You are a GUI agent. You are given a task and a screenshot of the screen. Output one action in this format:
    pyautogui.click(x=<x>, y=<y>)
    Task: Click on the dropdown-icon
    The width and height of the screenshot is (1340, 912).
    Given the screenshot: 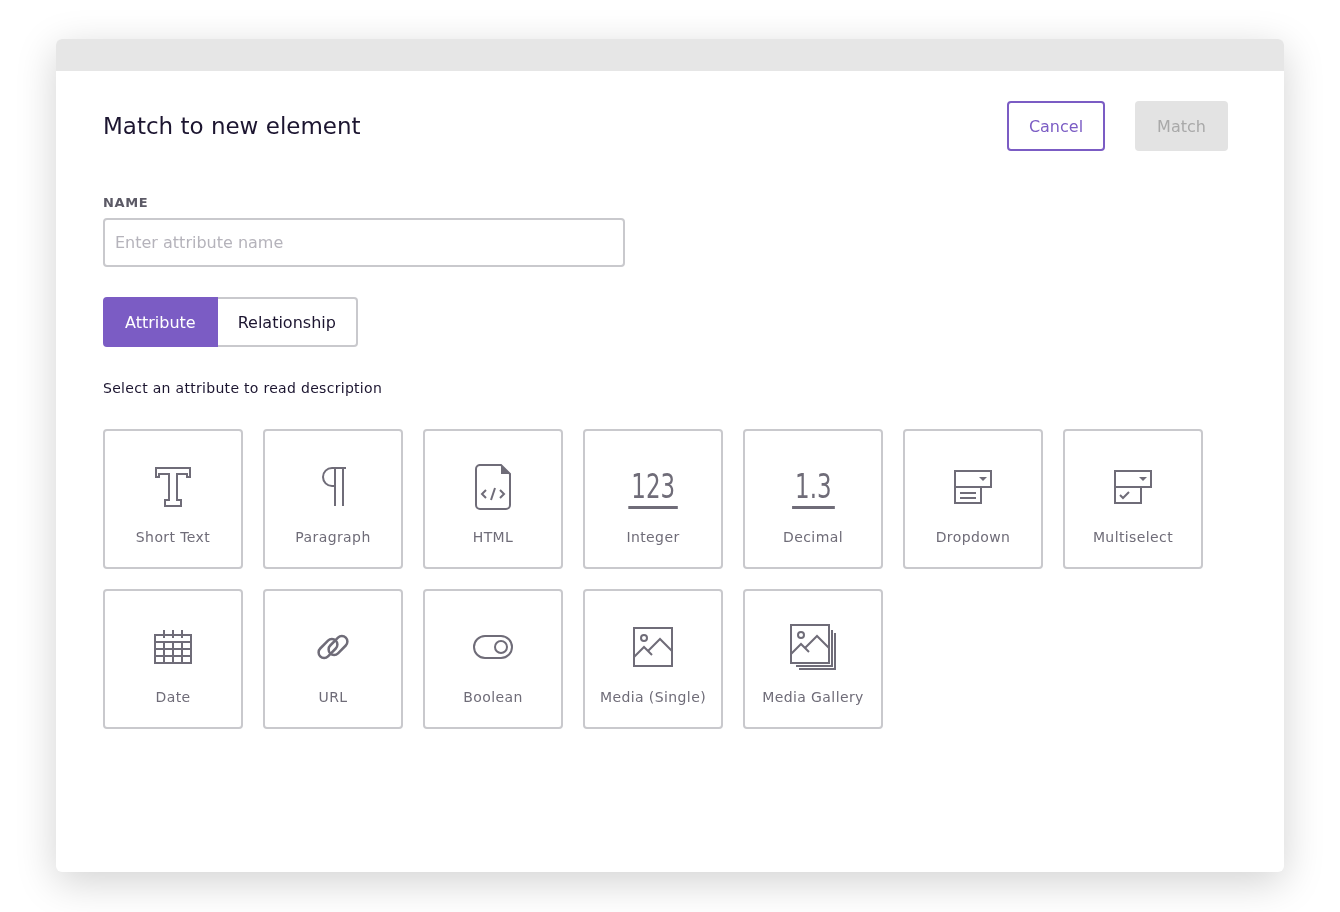 What is the action you would take?
    pyautogui.click(x=973, y=487)
    